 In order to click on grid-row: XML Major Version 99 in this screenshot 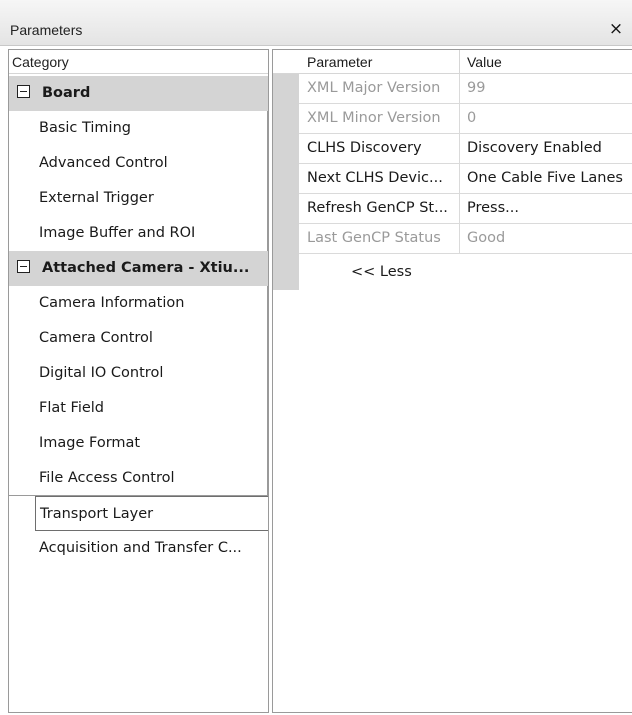, I will do `click(465, 89)`.